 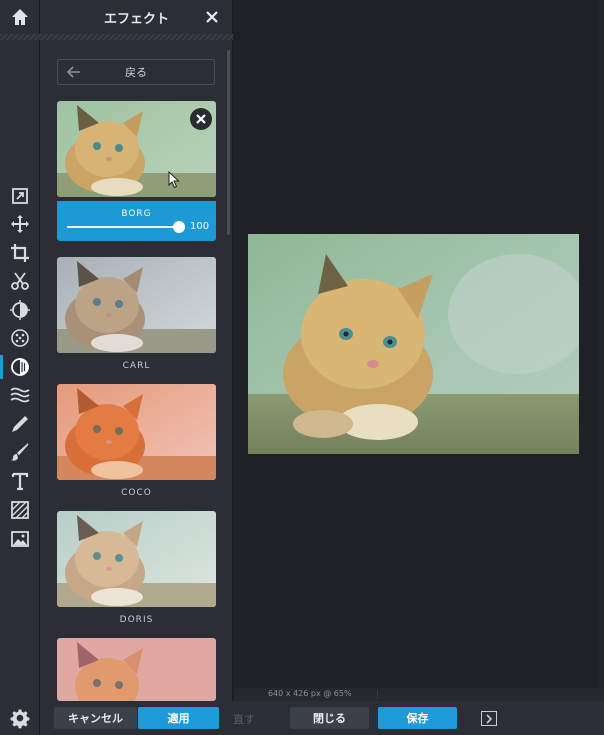 I want to click on effect-strength-slider, so click(x=123, y=227).